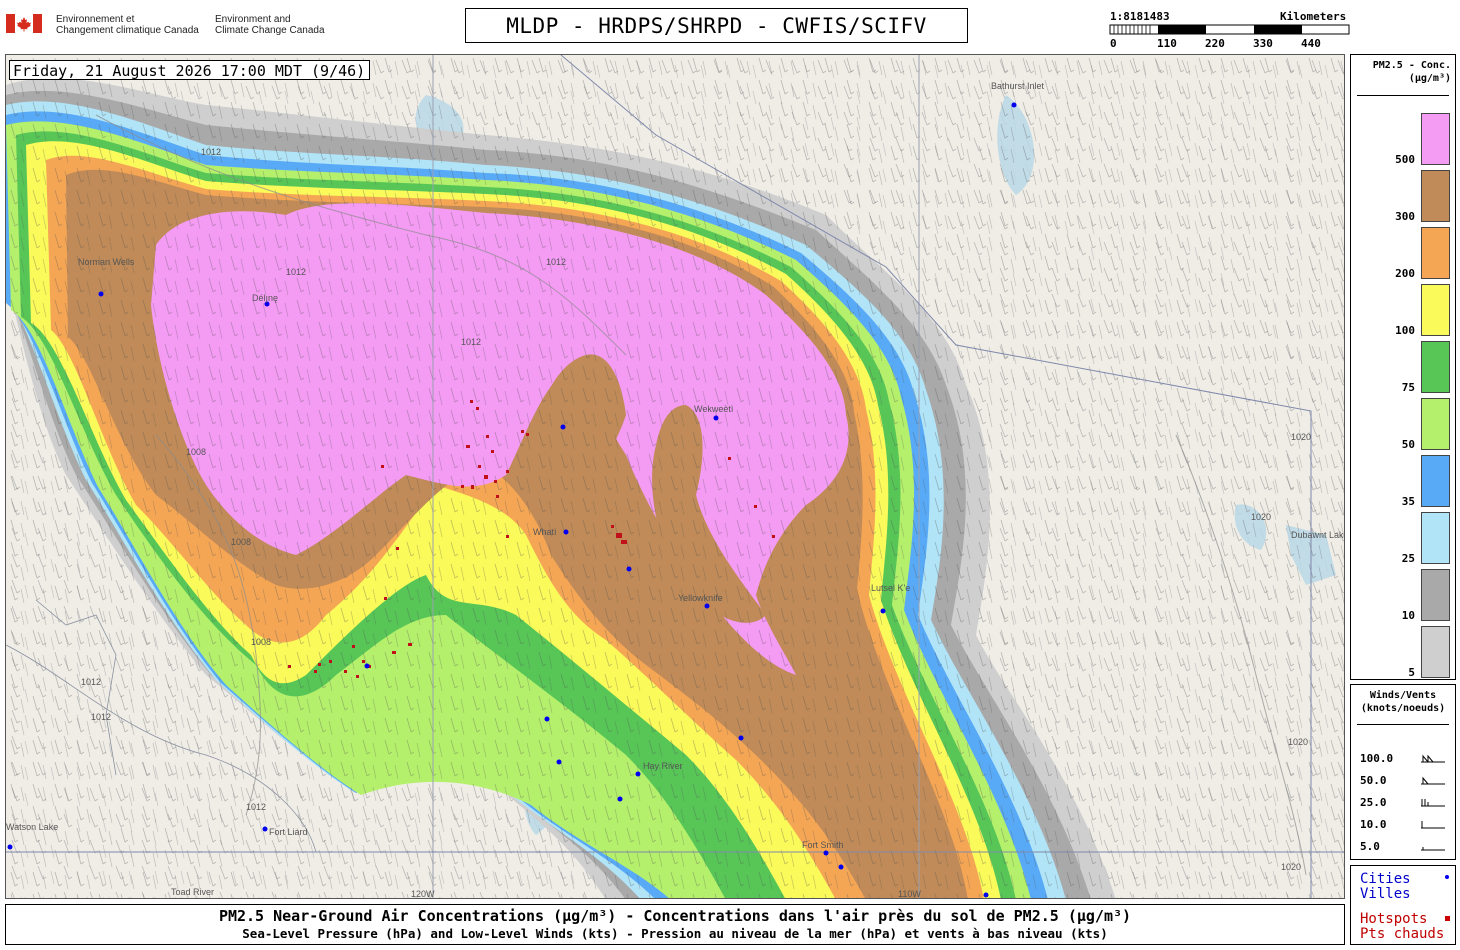 The width and height of the screenshot is (1460, 950). I want to click on gov-name-fr-line1: Environnement et, so click(95, 19).